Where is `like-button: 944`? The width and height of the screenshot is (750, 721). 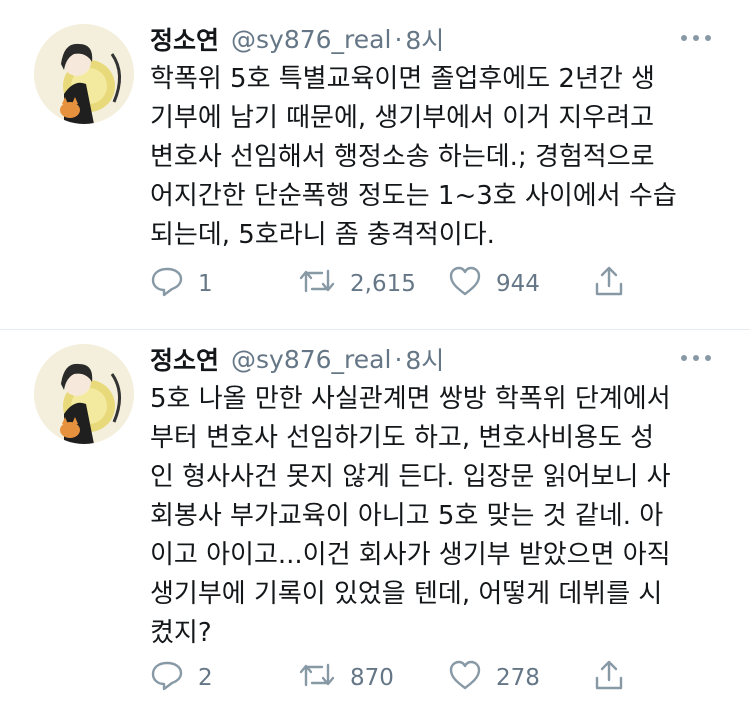 like-button: 944 is located at coordinates (494, 284).